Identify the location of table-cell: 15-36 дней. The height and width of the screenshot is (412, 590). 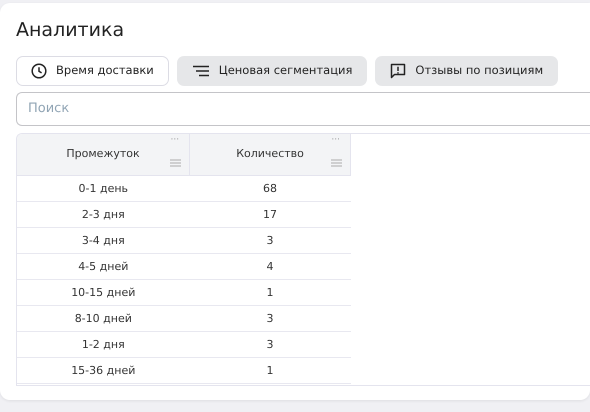
(103, 371).